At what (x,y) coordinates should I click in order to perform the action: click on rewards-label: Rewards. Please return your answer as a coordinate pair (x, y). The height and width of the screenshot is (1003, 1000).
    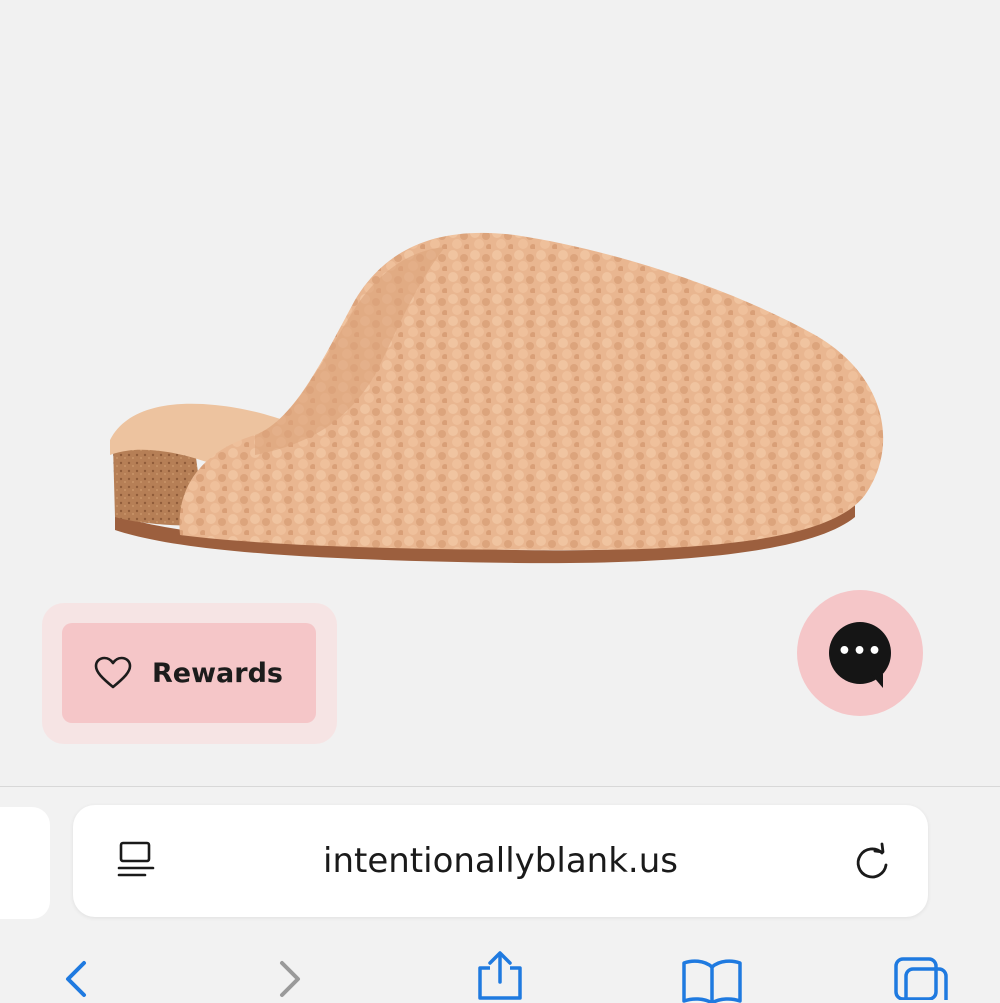
    Looking at the image, I should click on (217, 673).